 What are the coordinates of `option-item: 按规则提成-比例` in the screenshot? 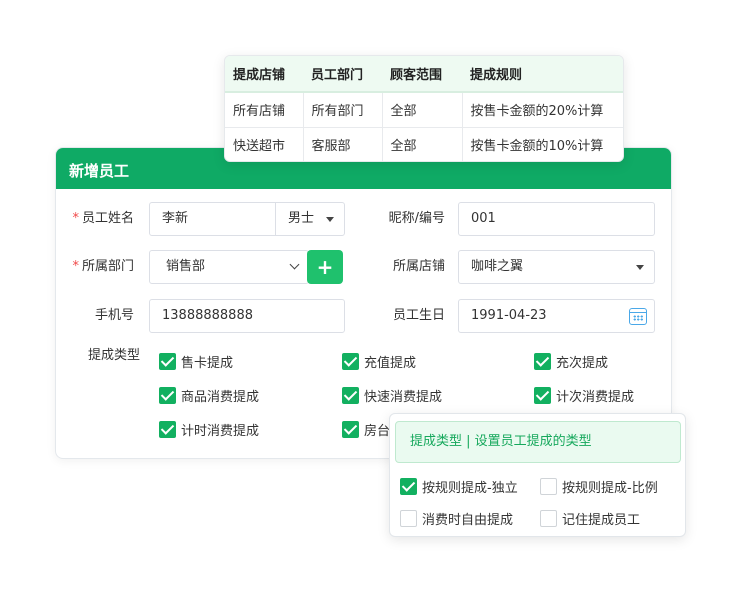 It's located at (599, 488).